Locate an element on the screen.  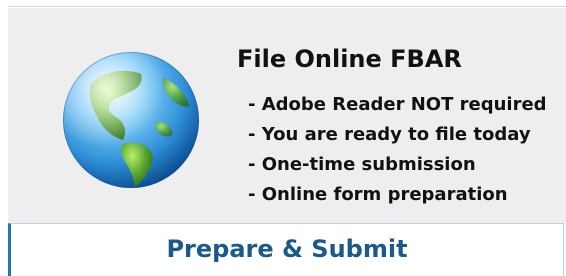
prepare-submit-label: Prepare & Submit is located at coordinates (287, 249).